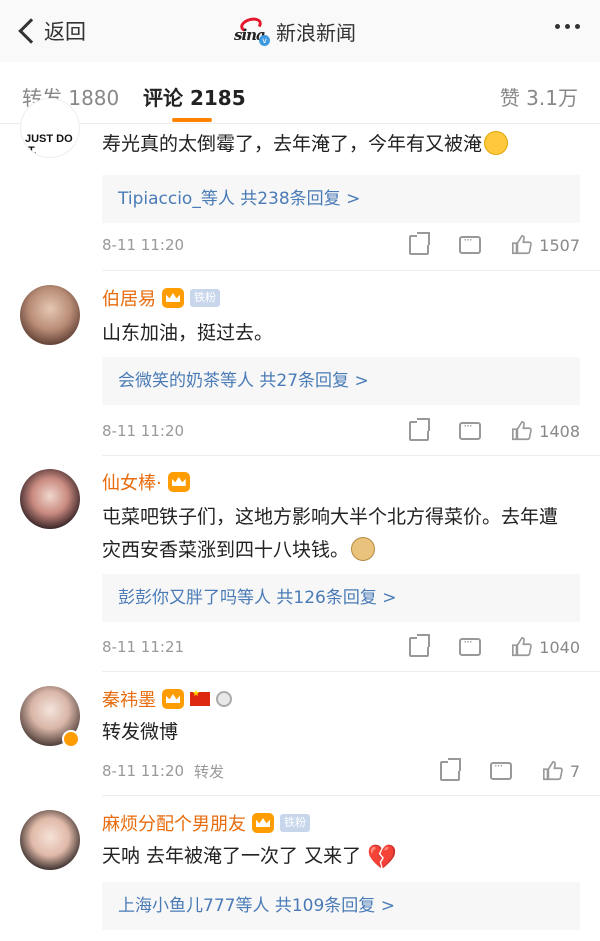  What do you see at coordinates (341, 431) in the screenshot?
I see `comment-meta: 8-11 11:20 1408` at bounding box center [341, 431].